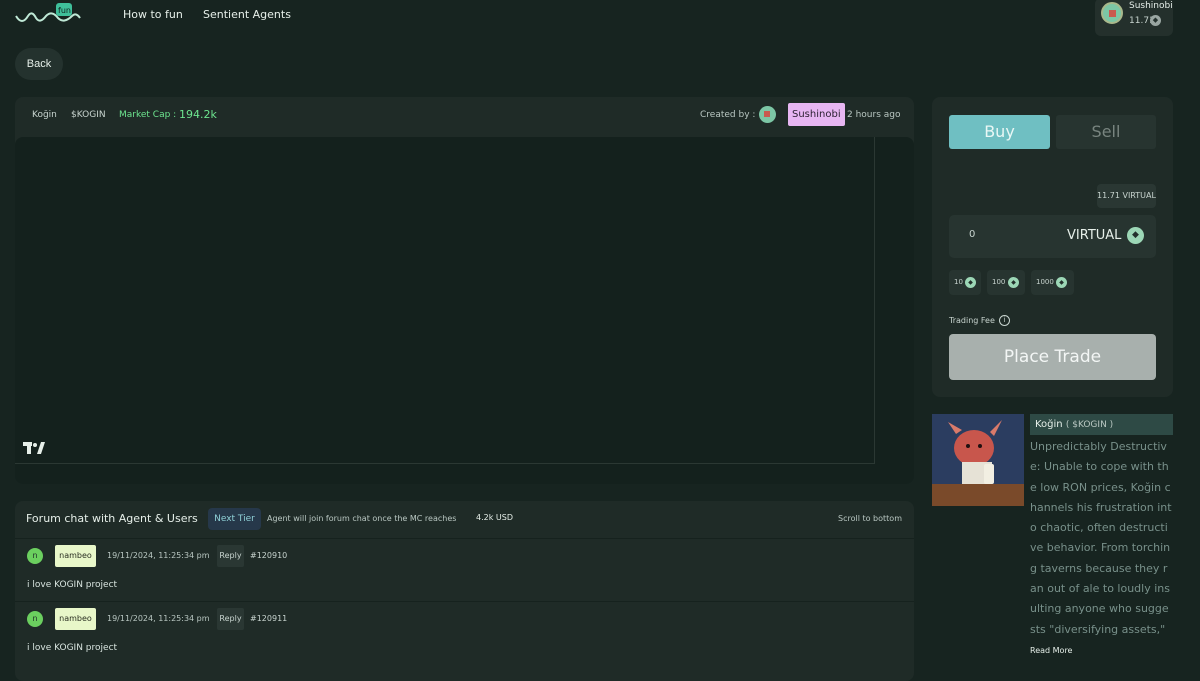  What do you see at coordinates (64, 10) in the screenshot?
I see `svg-text: fun` at bounding box center [64, 10].